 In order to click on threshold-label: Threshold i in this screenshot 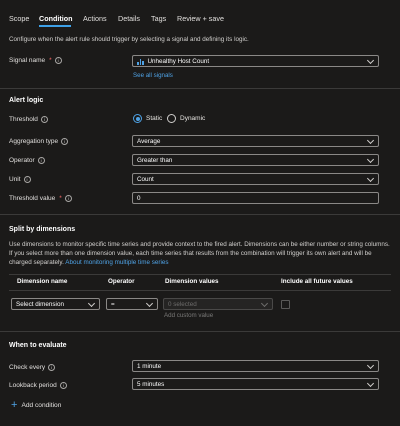, I will do `click(28, 119)`.